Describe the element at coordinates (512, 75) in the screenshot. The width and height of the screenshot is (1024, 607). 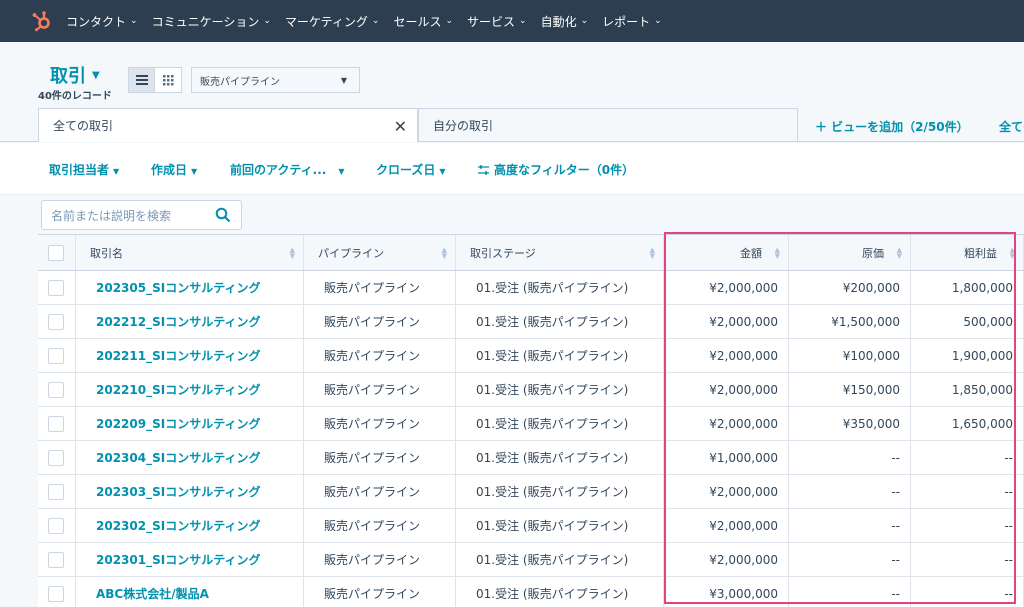
I see `page-header: 取引 ▼ 40件のレコード 販売パイプライン ▼` at that location.